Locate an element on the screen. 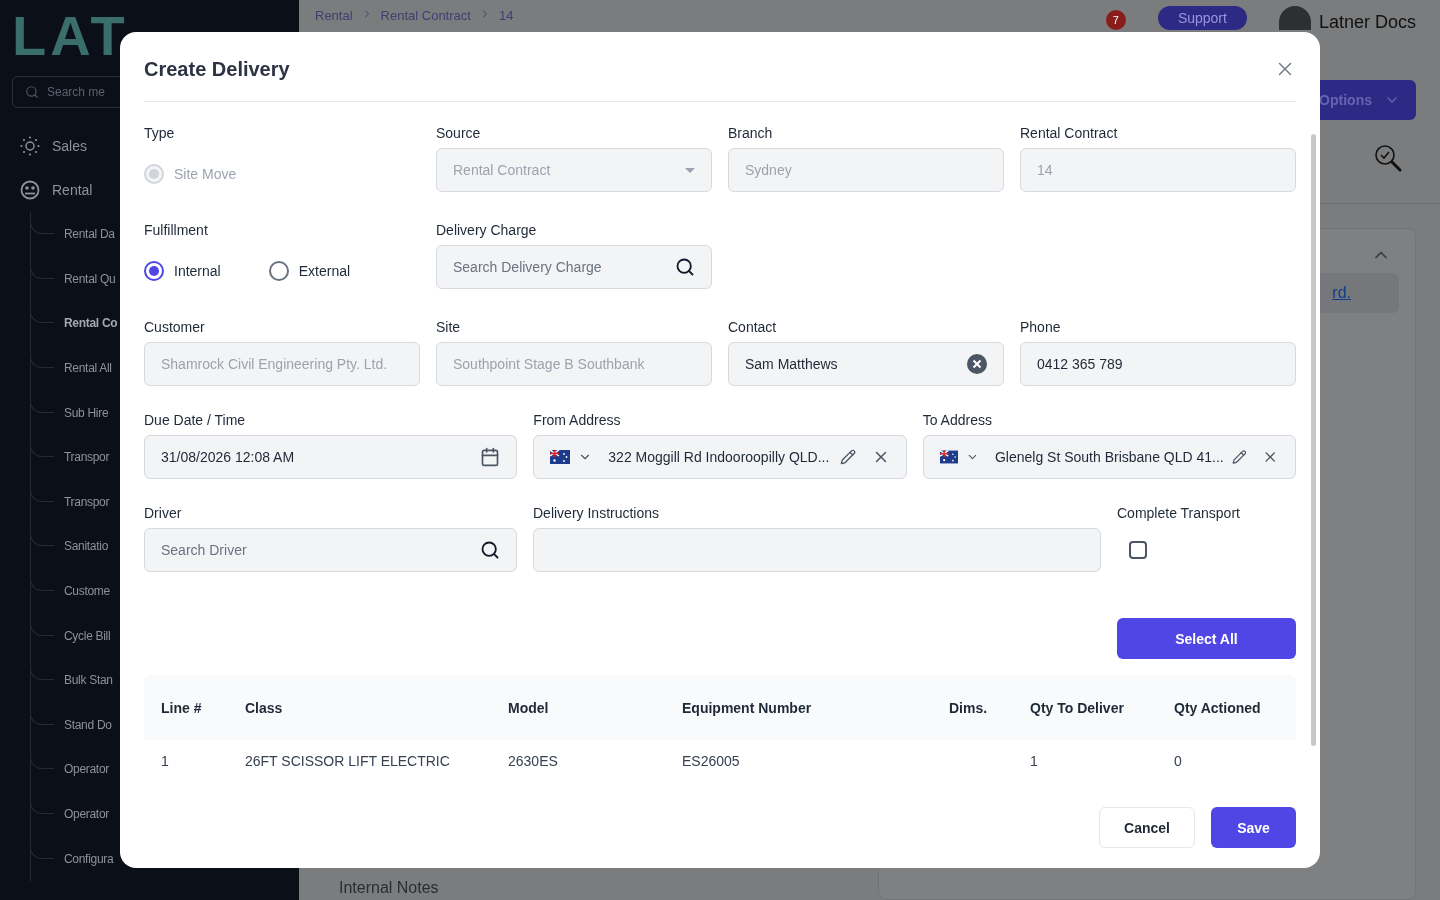 The image size is (1440, 900). table-cell-text: ES26005 is located at coordinates (711, 761).